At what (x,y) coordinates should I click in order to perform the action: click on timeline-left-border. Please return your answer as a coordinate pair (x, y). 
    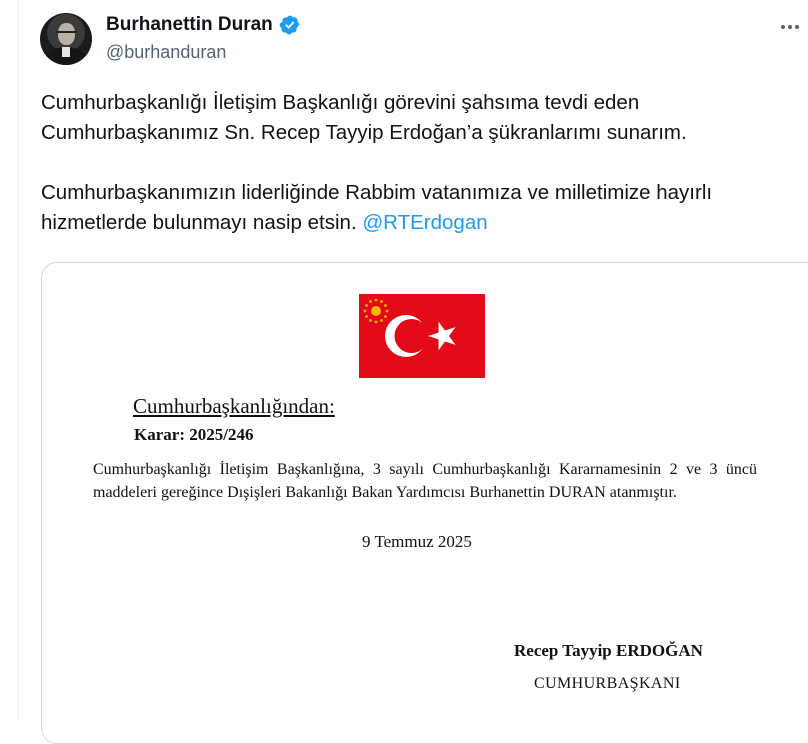
    Looking at the image, I should click on (18, 360).